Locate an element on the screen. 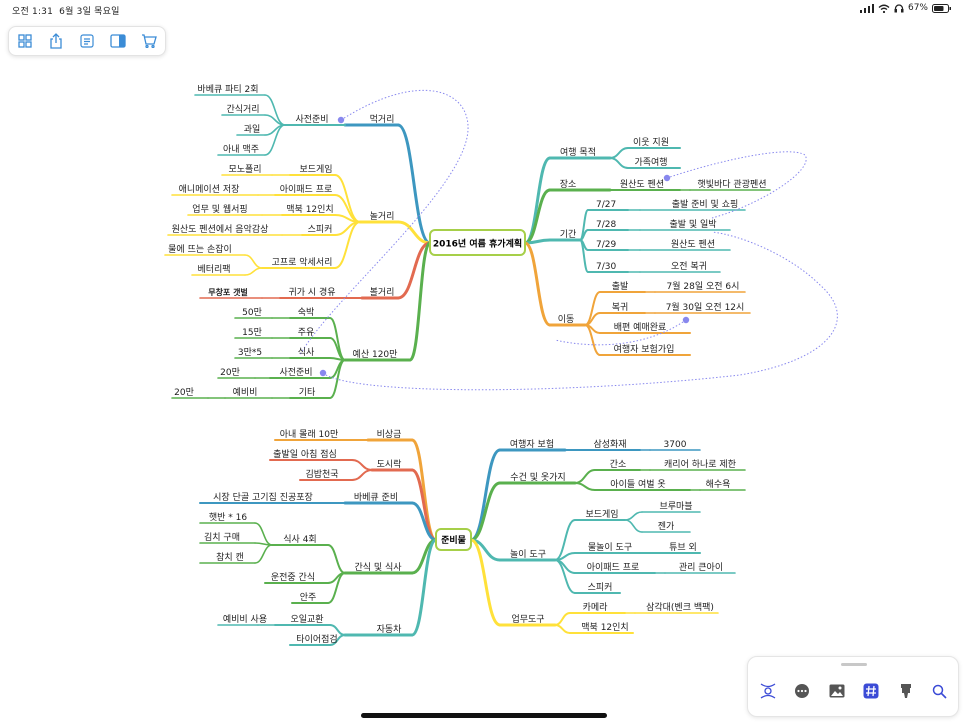 The height and width of the screenshot is (725, 966). topic-play-anim: 애니메이션 저장 is located at coordinates (209, 189).